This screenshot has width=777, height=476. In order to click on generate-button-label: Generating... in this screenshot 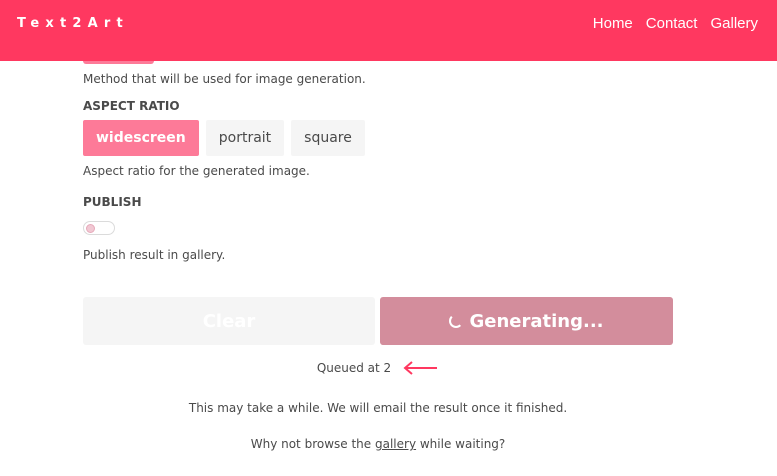, I will do `click(536, 321)`.